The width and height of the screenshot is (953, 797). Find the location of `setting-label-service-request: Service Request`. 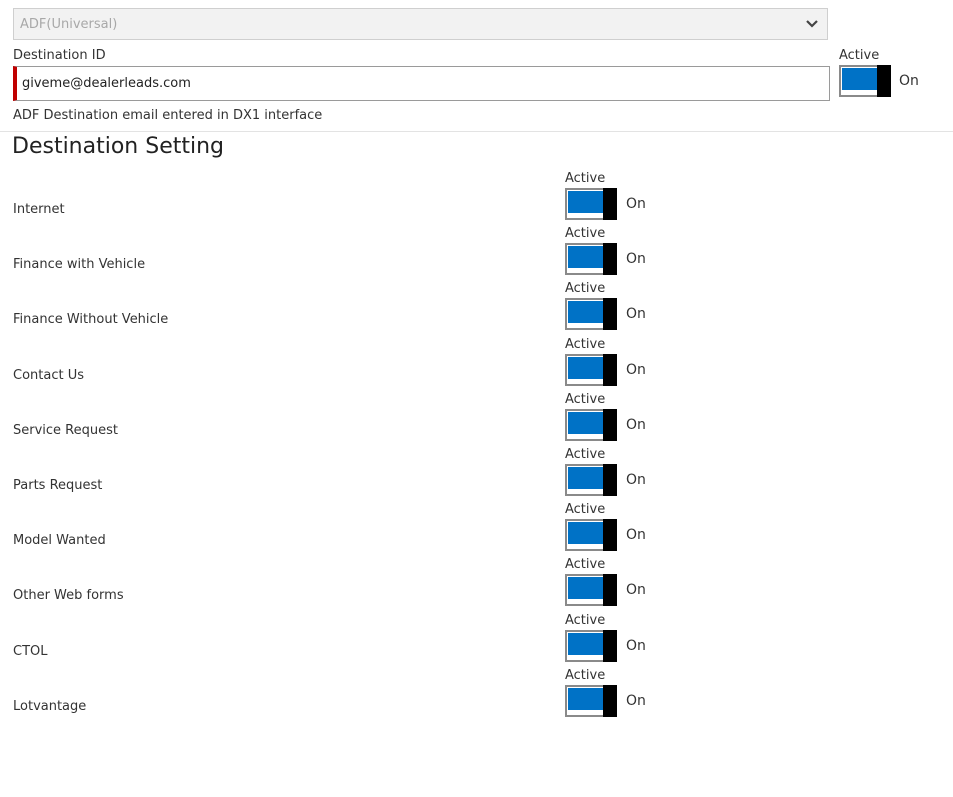

setting-label-service-request: Service Request is located at coordinates (65, 430).